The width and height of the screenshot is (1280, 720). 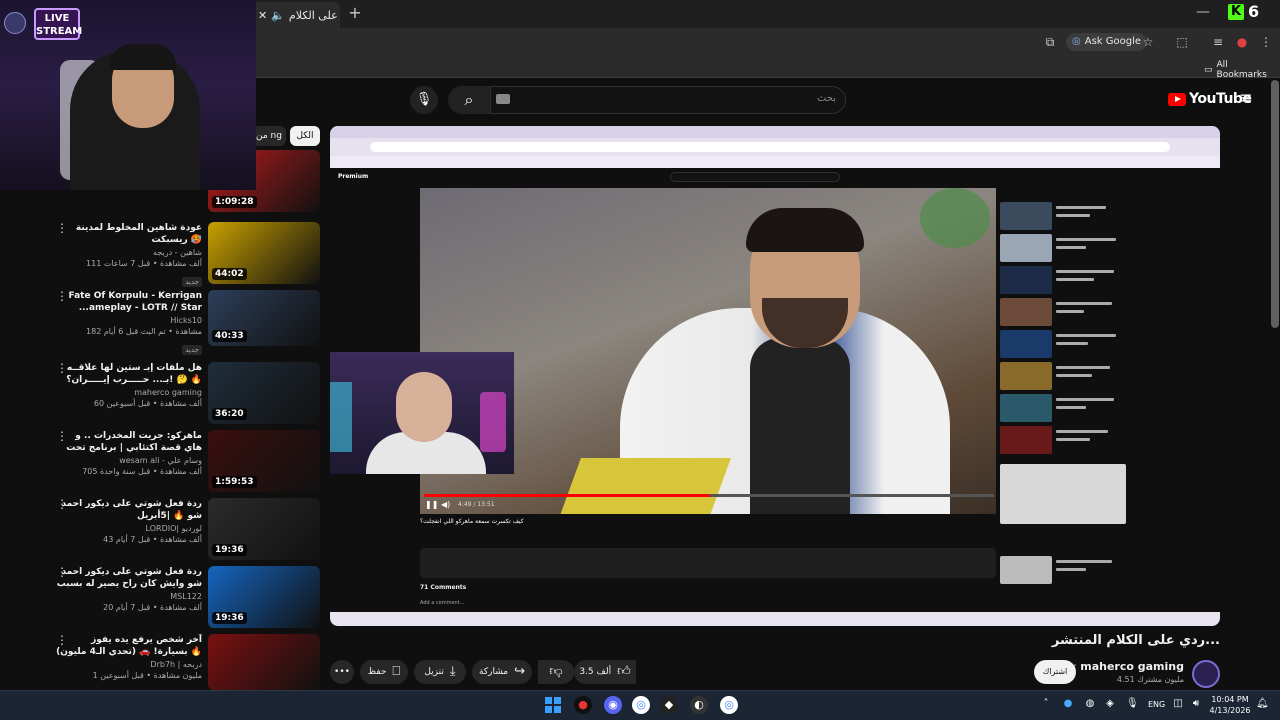 I want to click on video-thumbnail: 40:33, so click(x=264, y=318).